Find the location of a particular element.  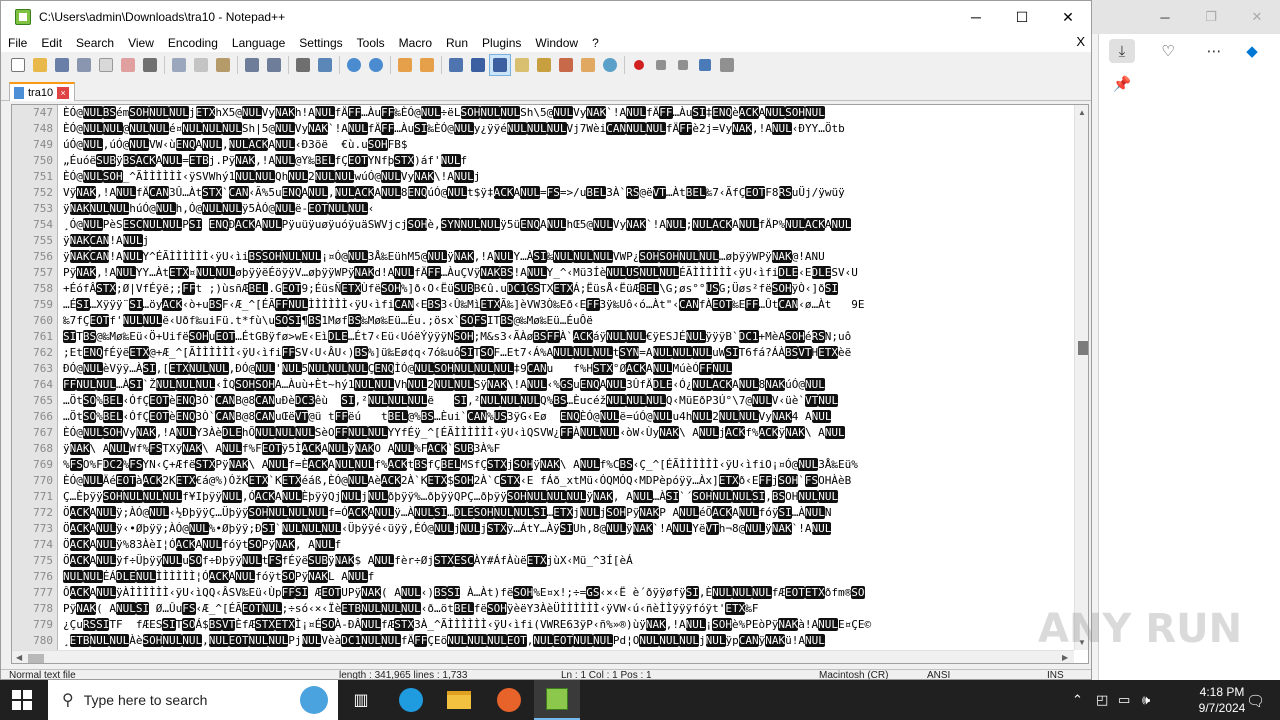

scroll-left-icon: ◀ is located at coordinates (19, 657).